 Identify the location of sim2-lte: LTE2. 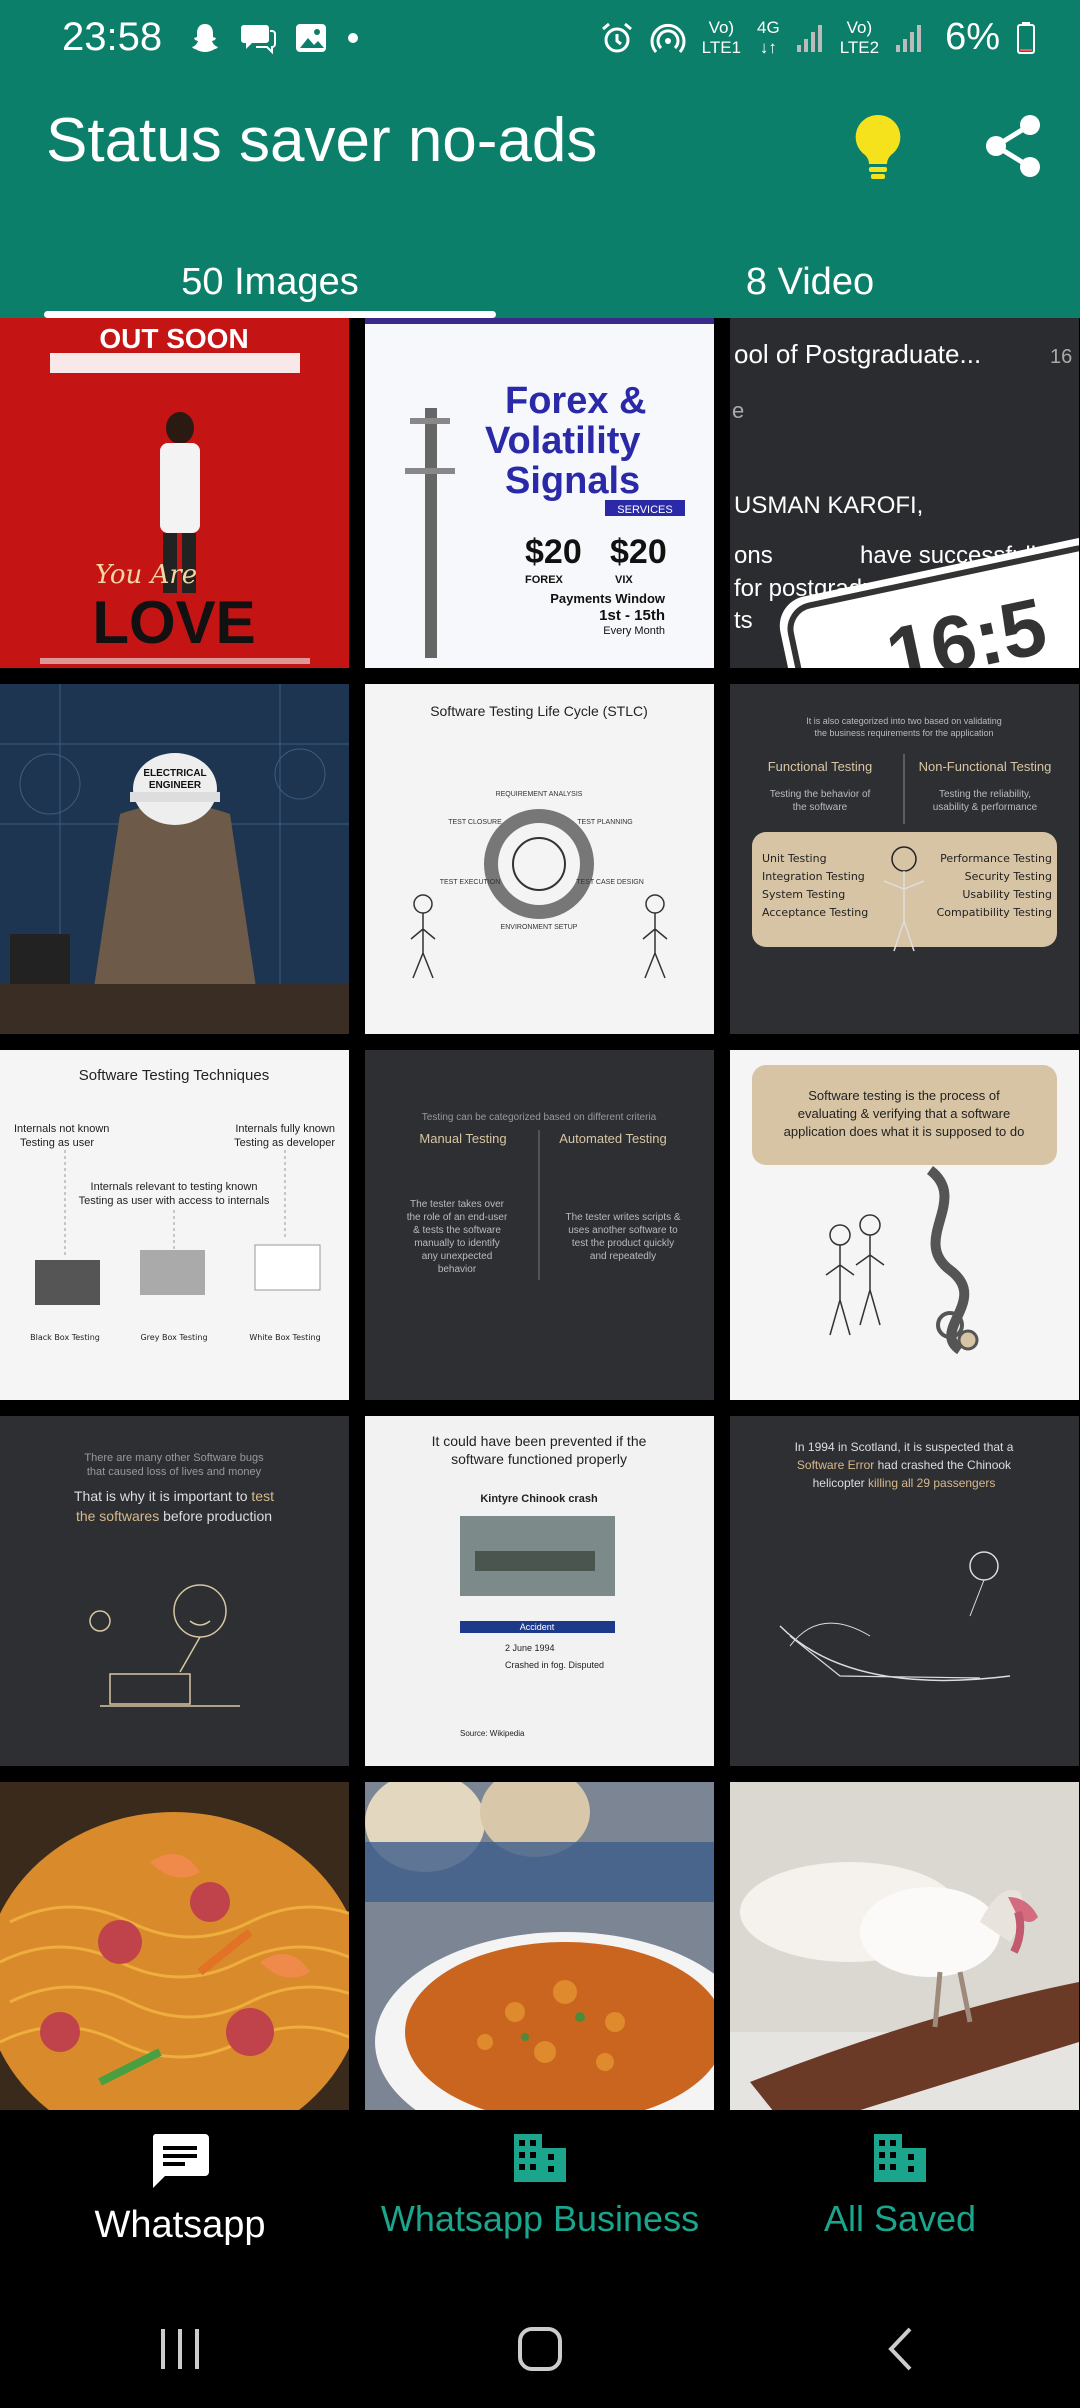
(859, 47).